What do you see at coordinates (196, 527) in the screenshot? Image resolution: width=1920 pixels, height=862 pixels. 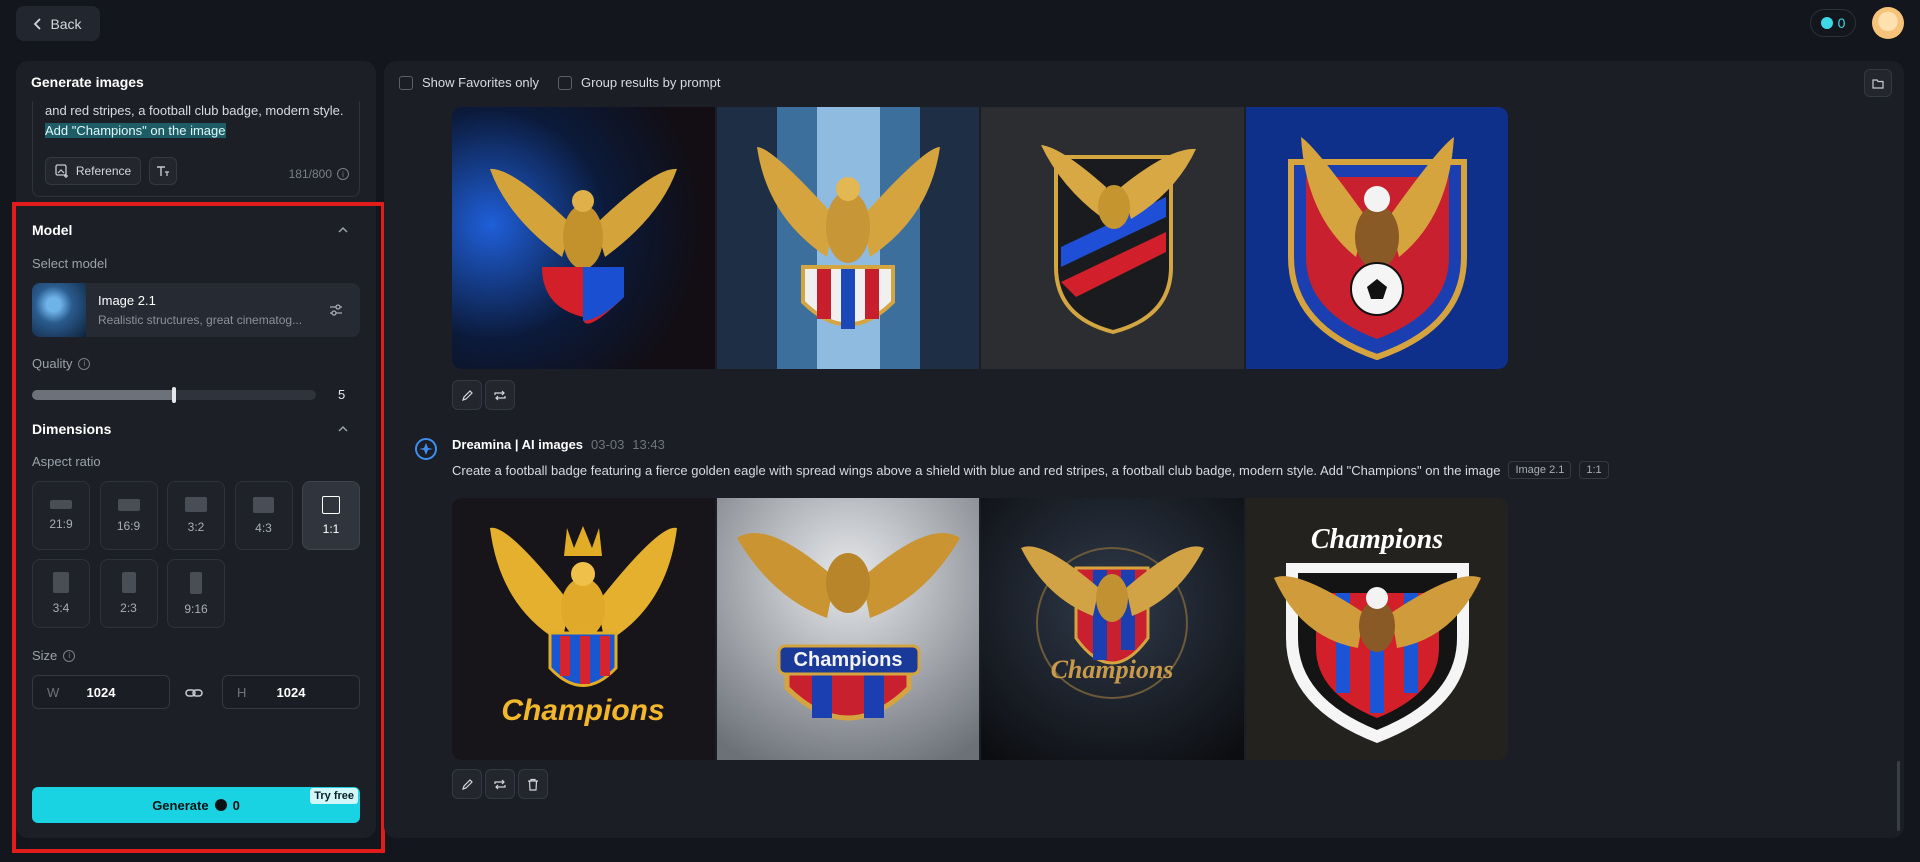 I see `aspect-ratio-label: 3:2` at bounding box center [196, 527].